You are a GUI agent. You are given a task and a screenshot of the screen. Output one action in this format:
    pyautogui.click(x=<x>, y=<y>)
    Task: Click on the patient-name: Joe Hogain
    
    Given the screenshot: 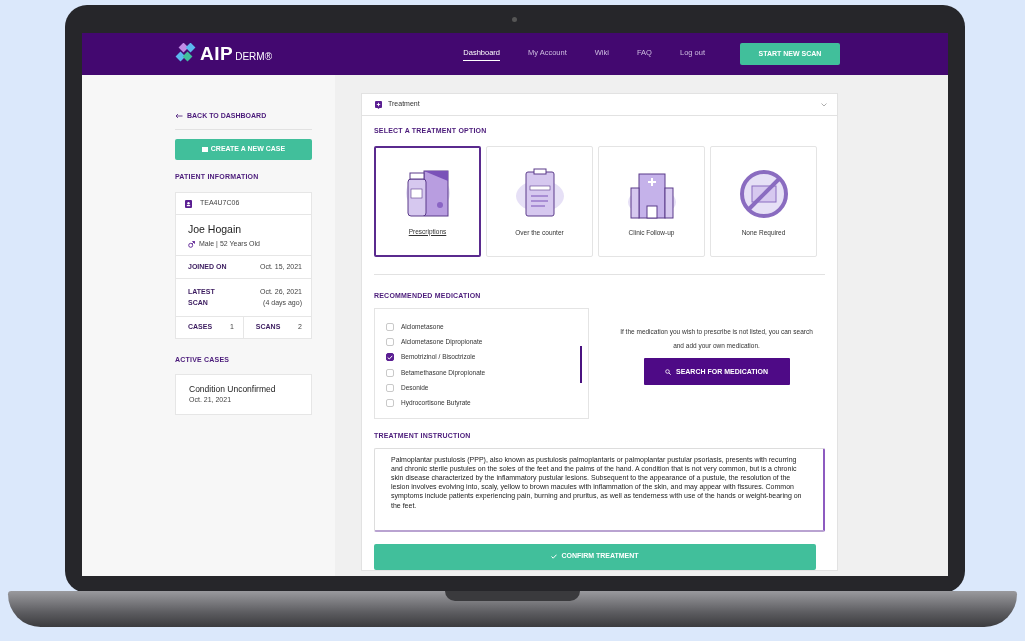 What is the action you would take?
    pyautogui.click(x=215, y=229)
    